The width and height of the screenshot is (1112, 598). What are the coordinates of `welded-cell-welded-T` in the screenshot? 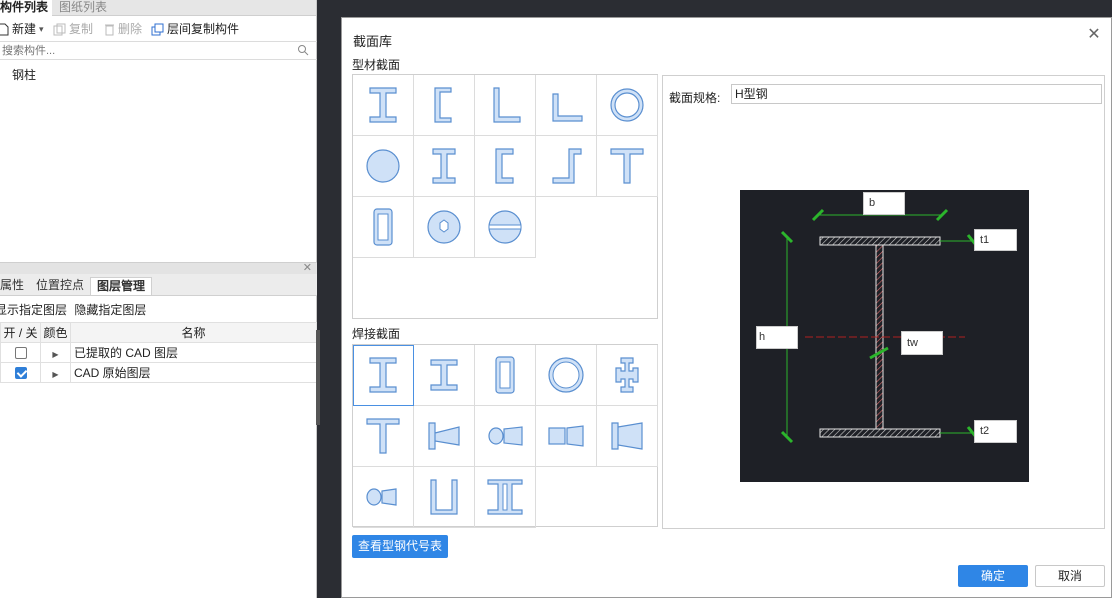 It's located at (383, 436).